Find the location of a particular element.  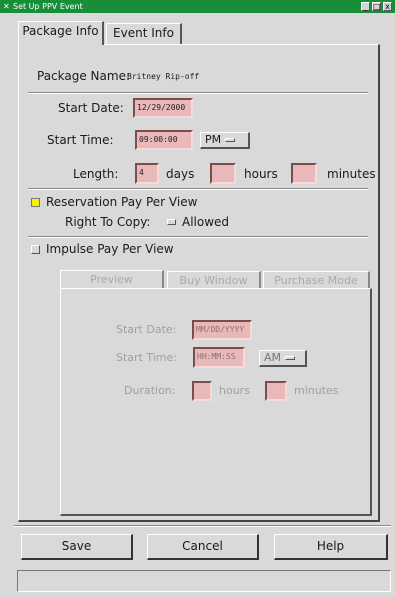

subtab-label: Preview is located at coordinates (111, 279).